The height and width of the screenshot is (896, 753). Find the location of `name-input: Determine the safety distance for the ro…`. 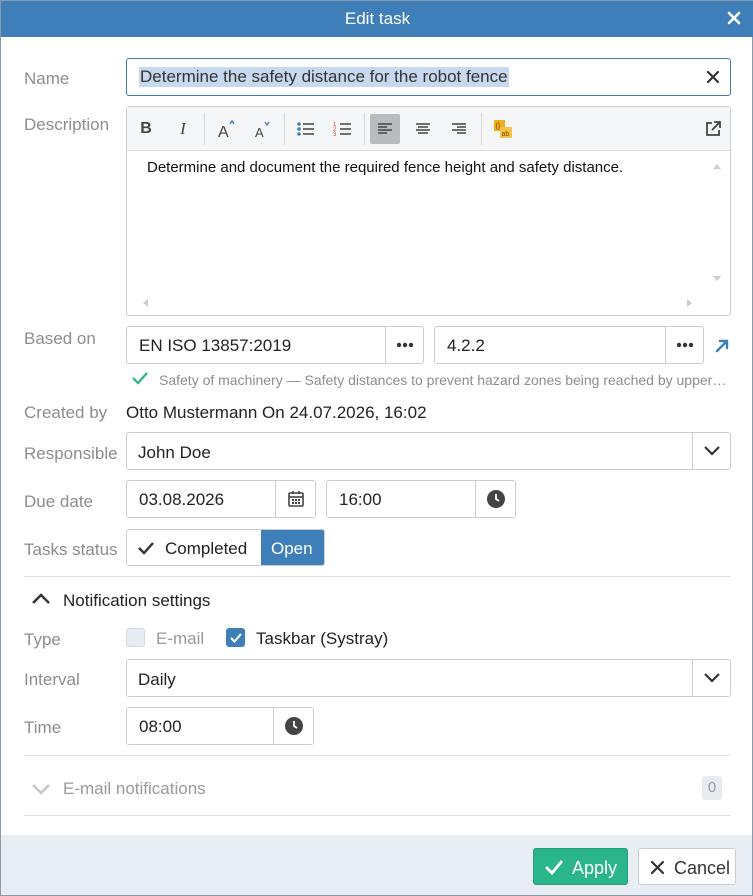

name-input: Determine the safety distance for the ro… is located at coordinates (428, 77).